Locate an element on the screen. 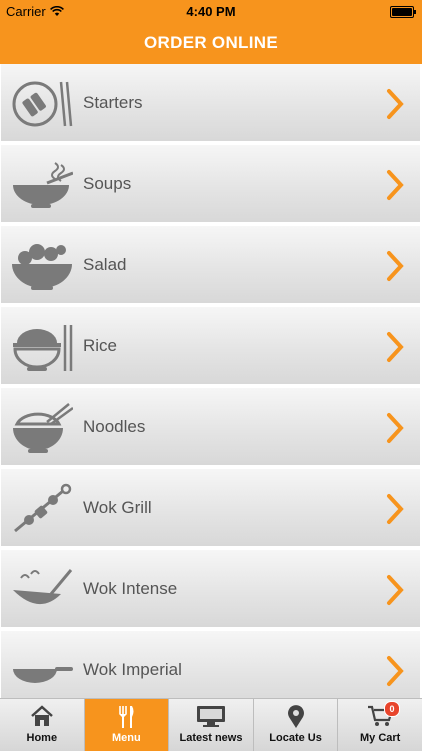  menu-item-label: Wok Imperial is located at coordinates (132, 669).